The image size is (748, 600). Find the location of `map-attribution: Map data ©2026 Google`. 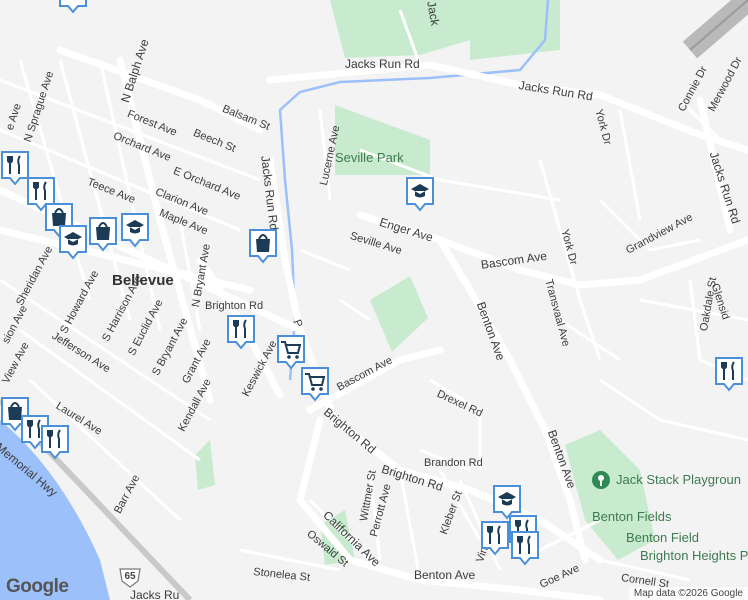

map-attribution: Map data ©2026 Google is located at coordinates (688, 593).